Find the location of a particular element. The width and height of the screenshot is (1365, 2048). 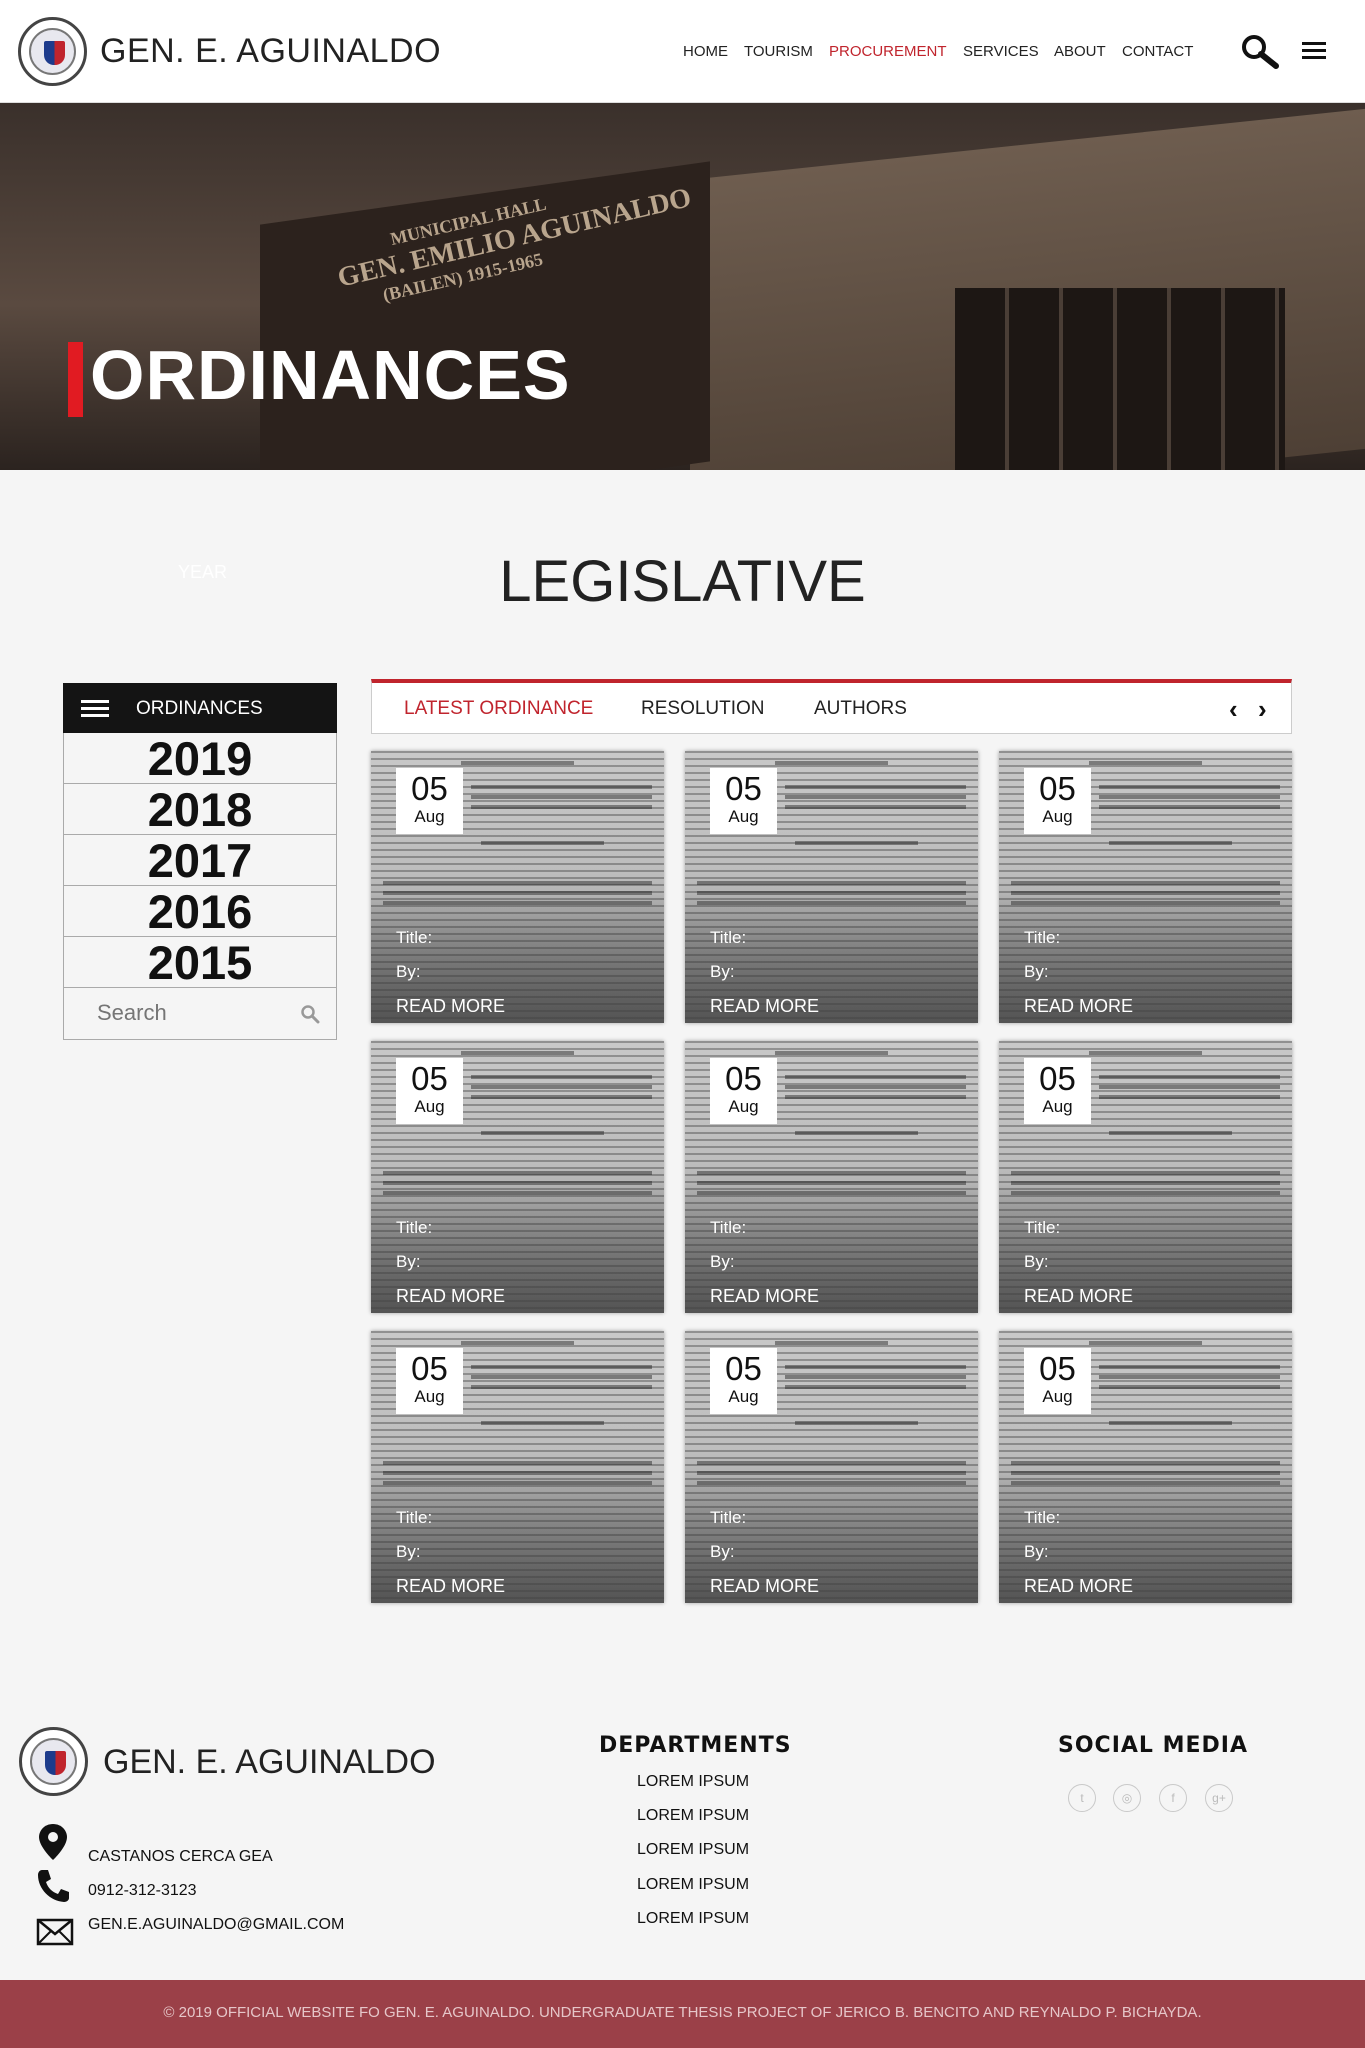

year-item-2016: 2016 is located at coordinates (200, 911).